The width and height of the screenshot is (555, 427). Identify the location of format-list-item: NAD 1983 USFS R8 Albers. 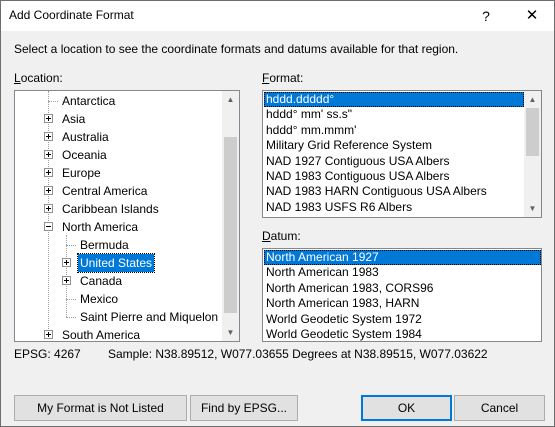
(394, 216).